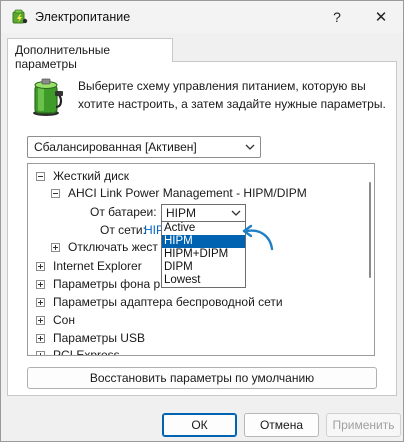 The image size is (404, 442). What do you see at coordinates (90, 54) in the screenshot?
I see `tab-advanced-settings: Дополнительные параметры` at bounding box center [90, 54].